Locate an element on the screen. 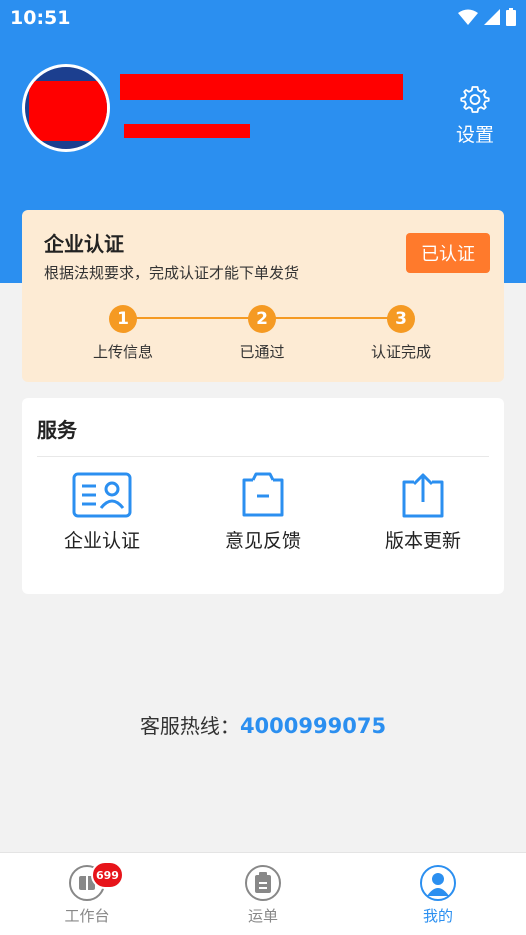  tab-label: 我的 is located at coordinates (437, 916).